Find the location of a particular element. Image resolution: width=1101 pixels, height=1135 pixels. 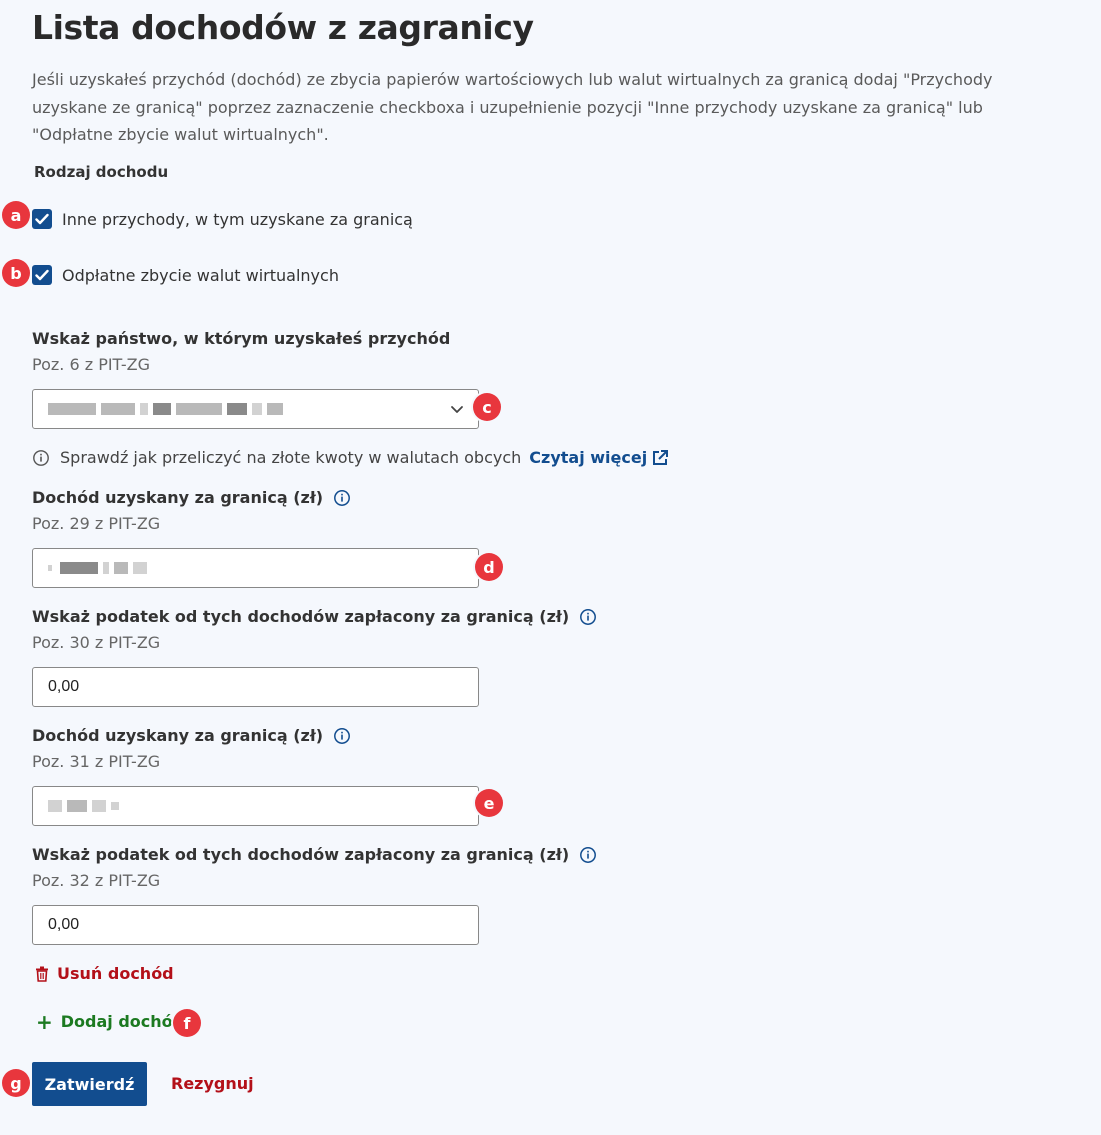

marker-g: g is located at coordinates (16, 1083).